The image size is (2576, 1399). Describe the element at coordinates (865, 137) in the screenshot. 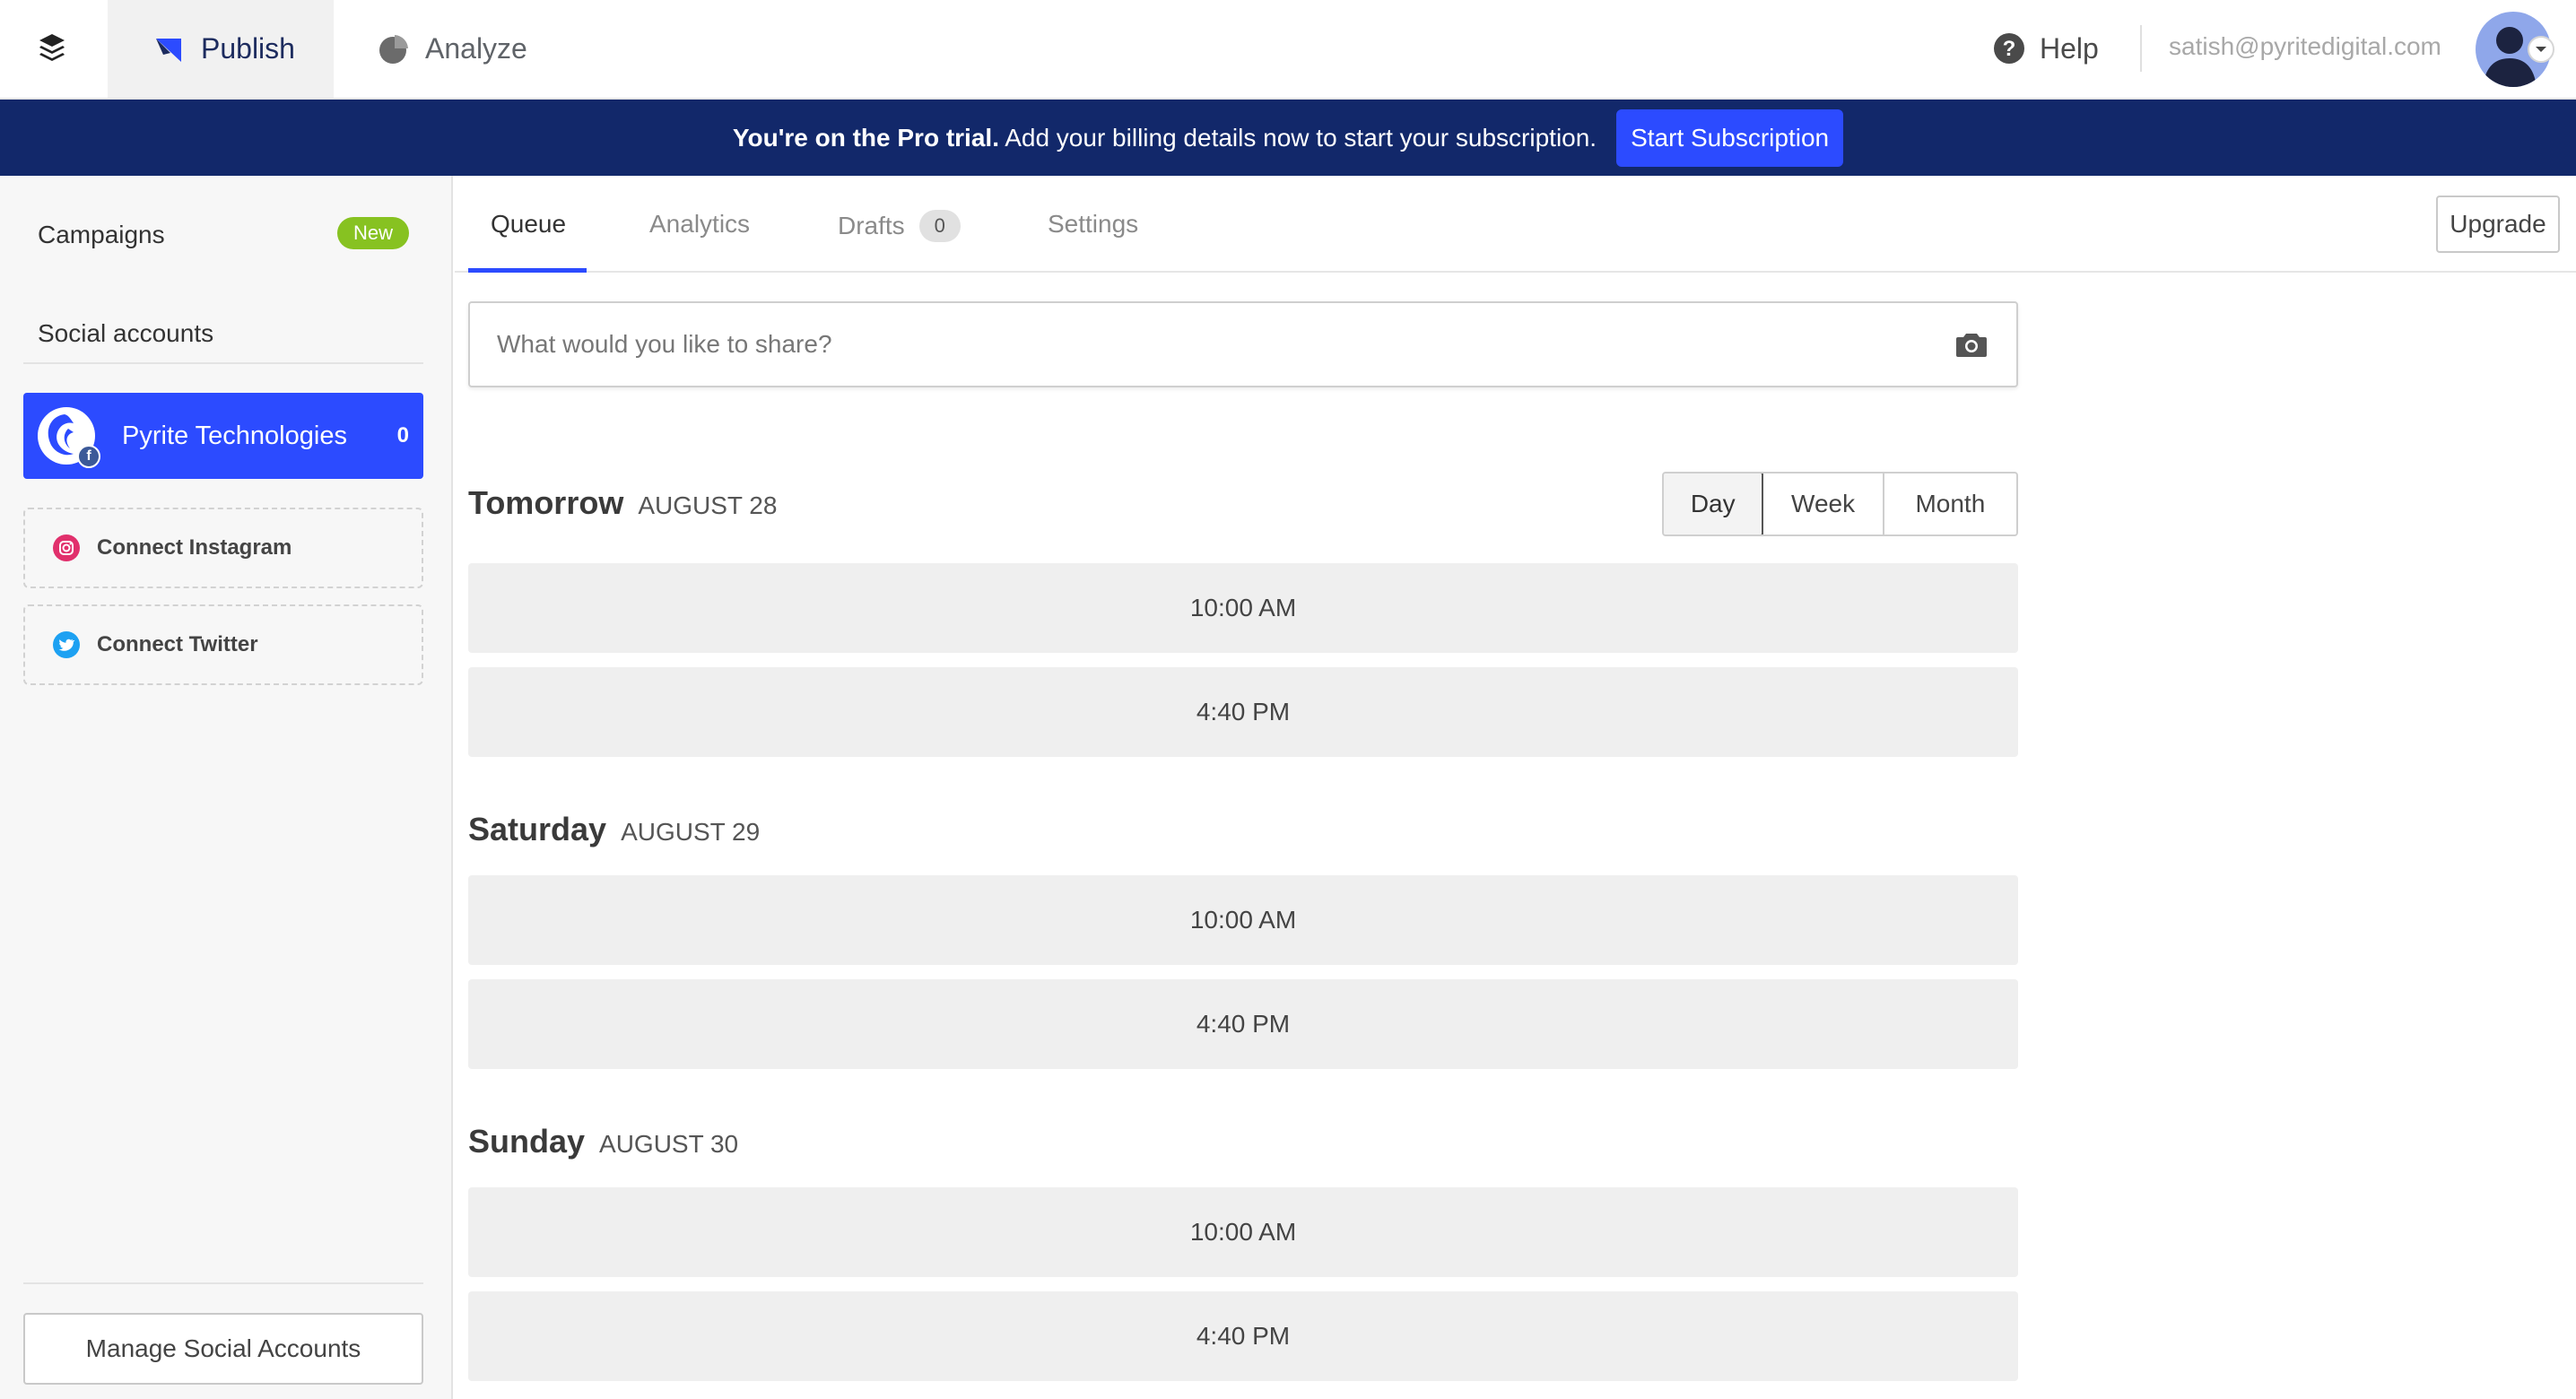

I see `trial-banner-bold: You're on the Pro trial.` at that location.